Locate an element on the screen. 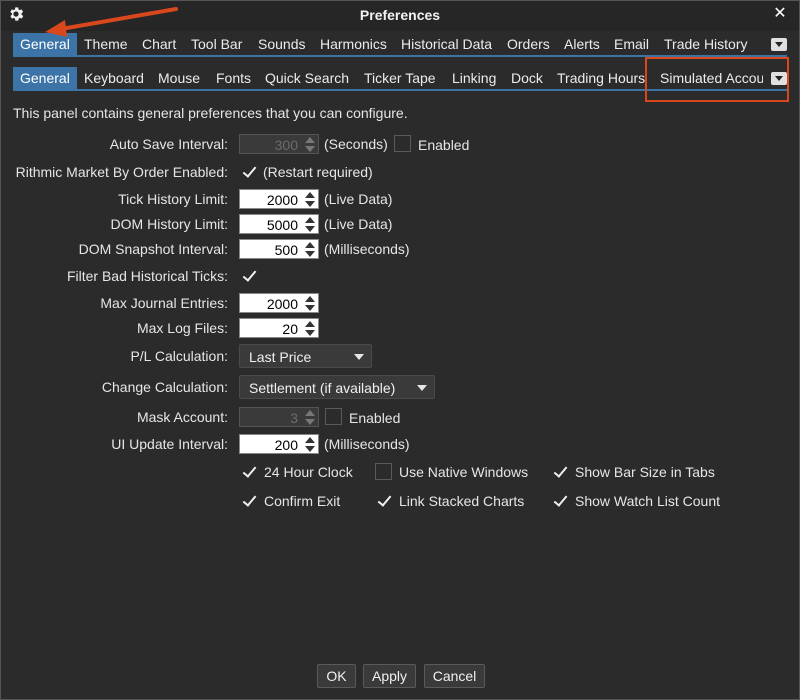 This screenshot has height=700, width=800. max-journal-value: 2000 is located at coordinates (282, 304).